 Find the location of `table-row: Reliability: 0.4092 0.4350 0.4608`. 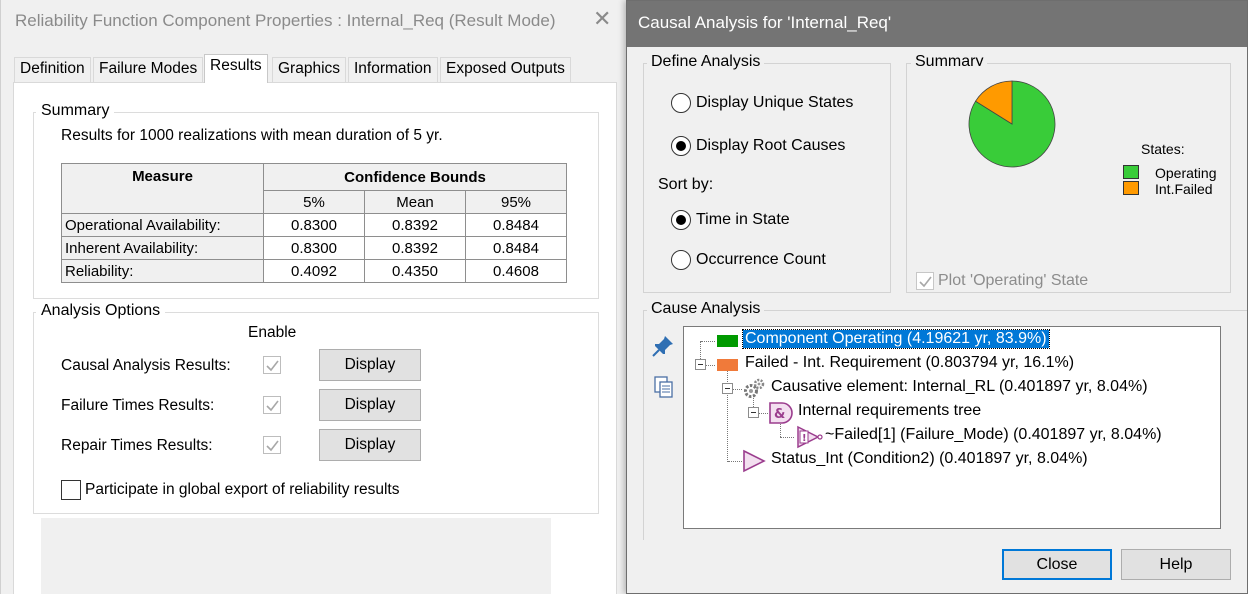

table-row: Reliability: 0.4092 0.4350 0.4608 is located at coordinates (314, 271).